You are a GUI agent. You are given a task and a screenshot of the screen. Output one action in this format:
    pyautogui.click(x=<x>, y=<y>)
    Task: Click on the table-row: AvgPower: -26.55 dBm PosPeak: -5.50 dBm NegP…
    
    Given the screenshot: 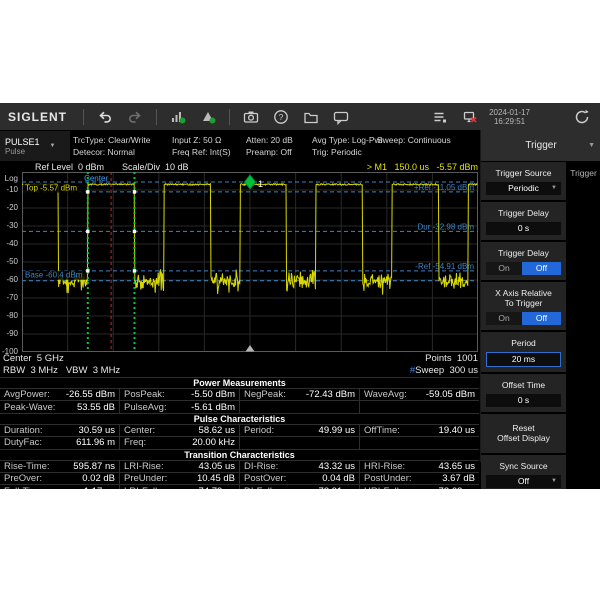 What is the action you would take?
    pyautogui.click(x=239, y=395)
    